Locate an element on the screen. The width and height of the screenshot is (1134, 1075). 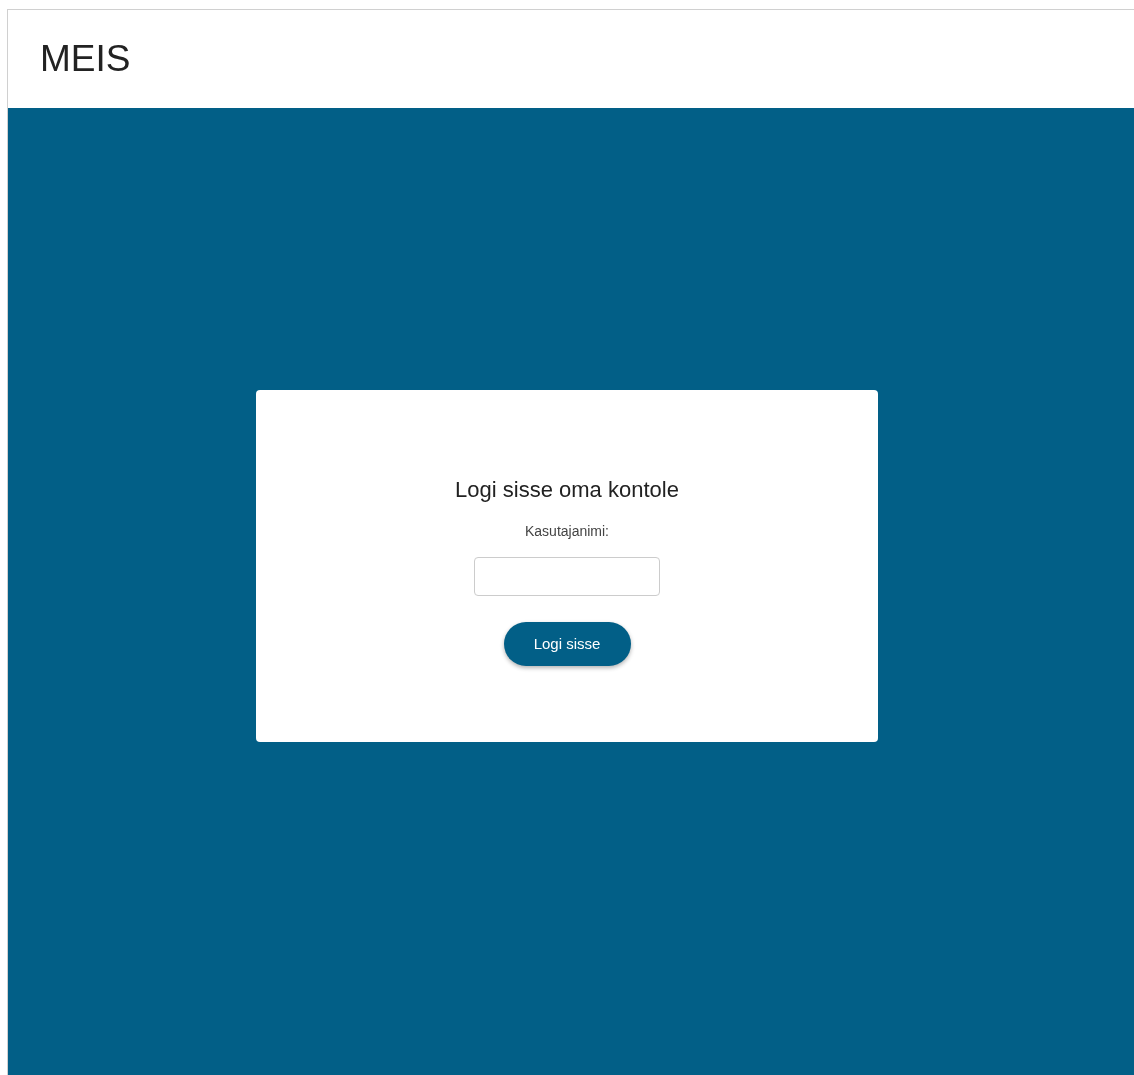
username-field is located at coordinates (567, 576).